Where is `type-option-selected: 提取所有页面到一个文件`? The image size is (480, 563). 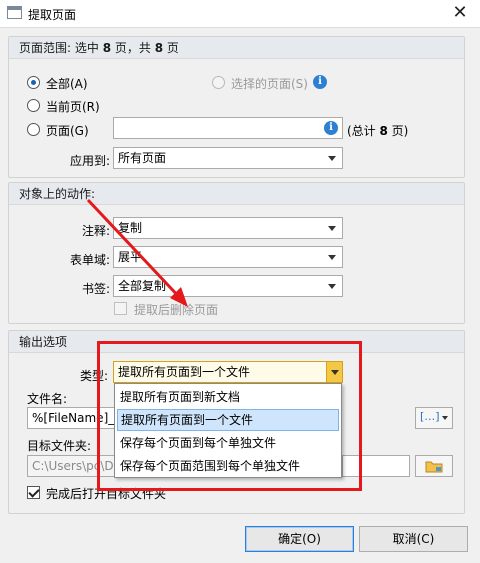 type-option-selected: 提取所有页面到一个文件 is located at coordinates (228, 420).